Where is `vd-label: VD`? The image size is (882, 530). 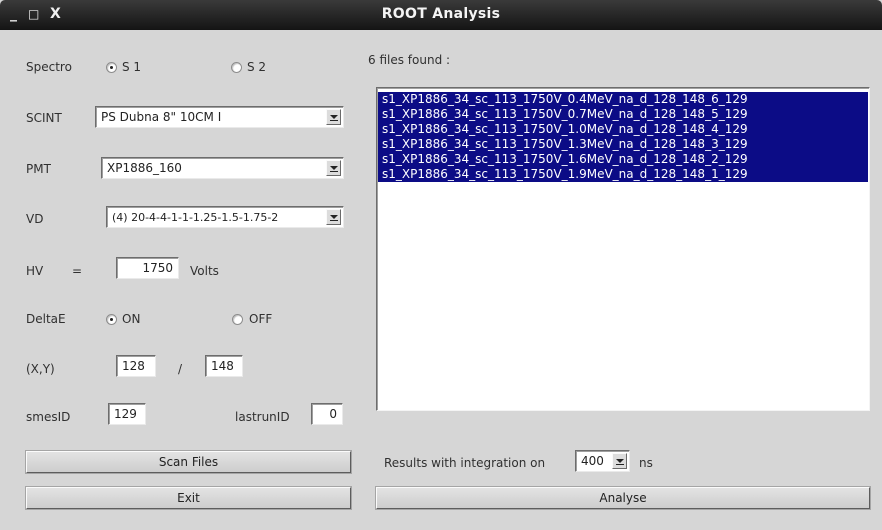
vd-label: VD is located at coordinates (35, 219).